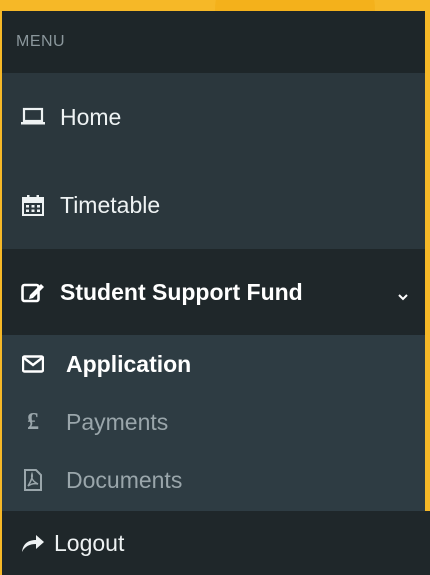 The image size is (430, 575). I want to click on submenu-item-label: Payments, so click(117, 421).